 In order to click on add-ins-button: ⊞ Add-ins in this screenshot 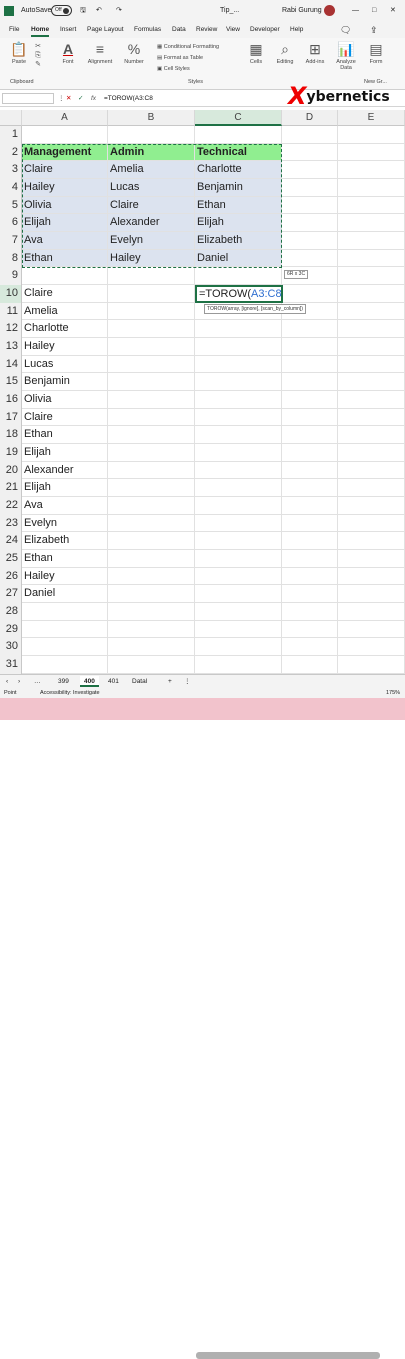, I will do `click(315, 53)`.